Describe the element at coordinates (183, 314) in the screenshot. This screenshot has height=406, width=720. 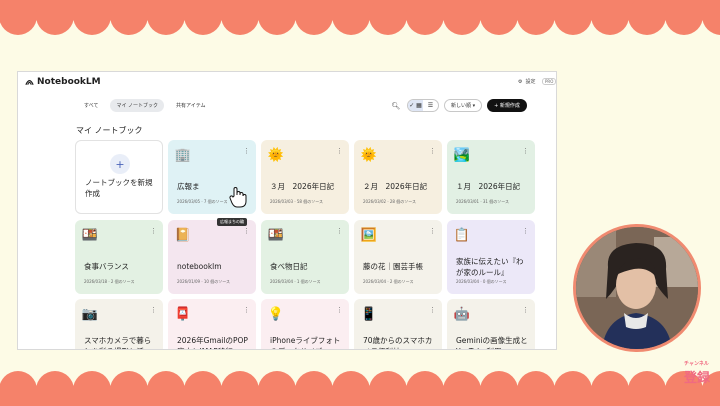
I see `notebook-emoji-icon: 📮` at that location.